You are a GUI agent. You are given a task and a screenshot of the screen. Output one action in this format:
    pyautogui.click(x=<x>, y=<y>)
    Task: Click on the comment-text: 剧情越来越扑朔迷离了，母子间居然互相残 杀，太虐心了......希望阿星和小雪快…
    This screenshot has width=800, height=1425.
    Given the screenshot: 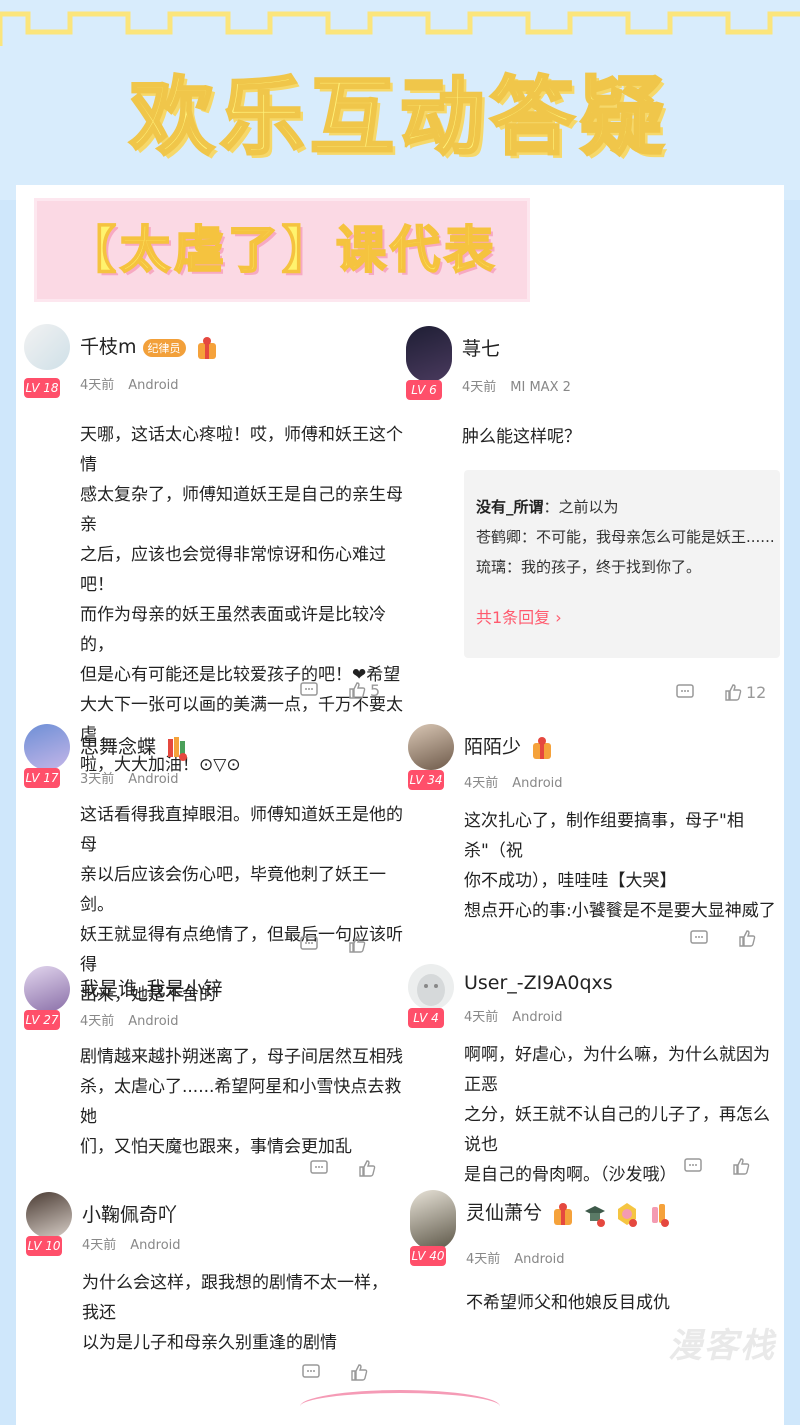 What is the action you would take?
    pyautogui.click(x=242, y=1102)
    